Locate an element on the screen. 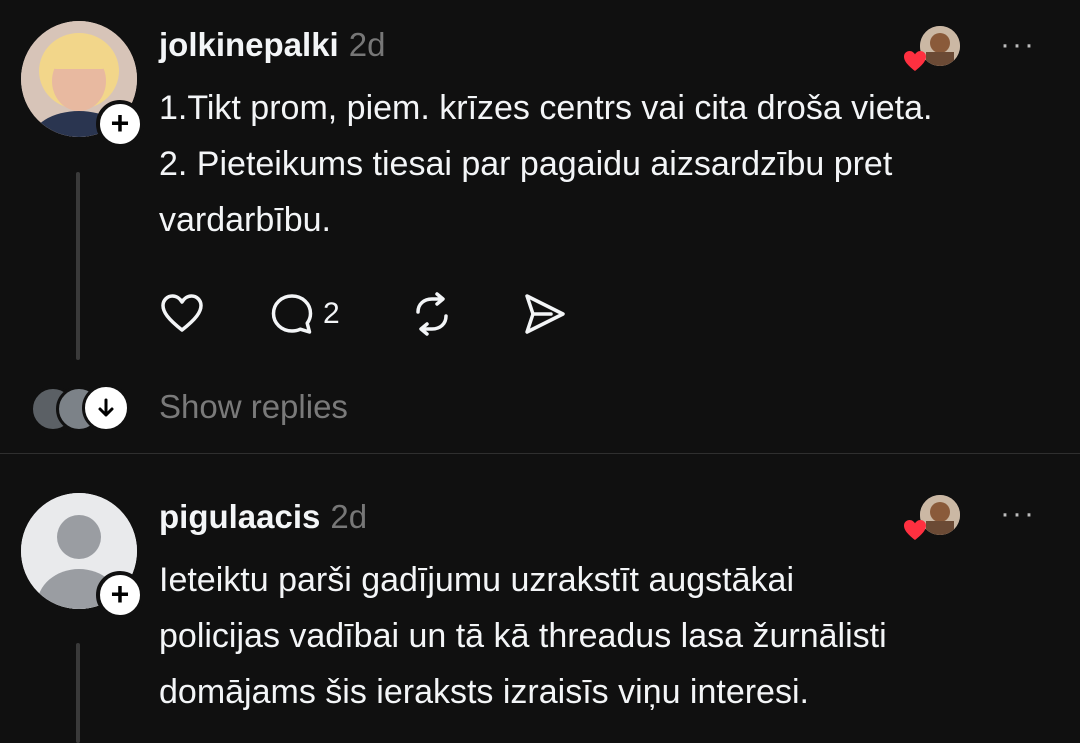 The height and width of the screenshot is (743, 1080). show-replies-row: Show replies is located at coordinates (280, 408).